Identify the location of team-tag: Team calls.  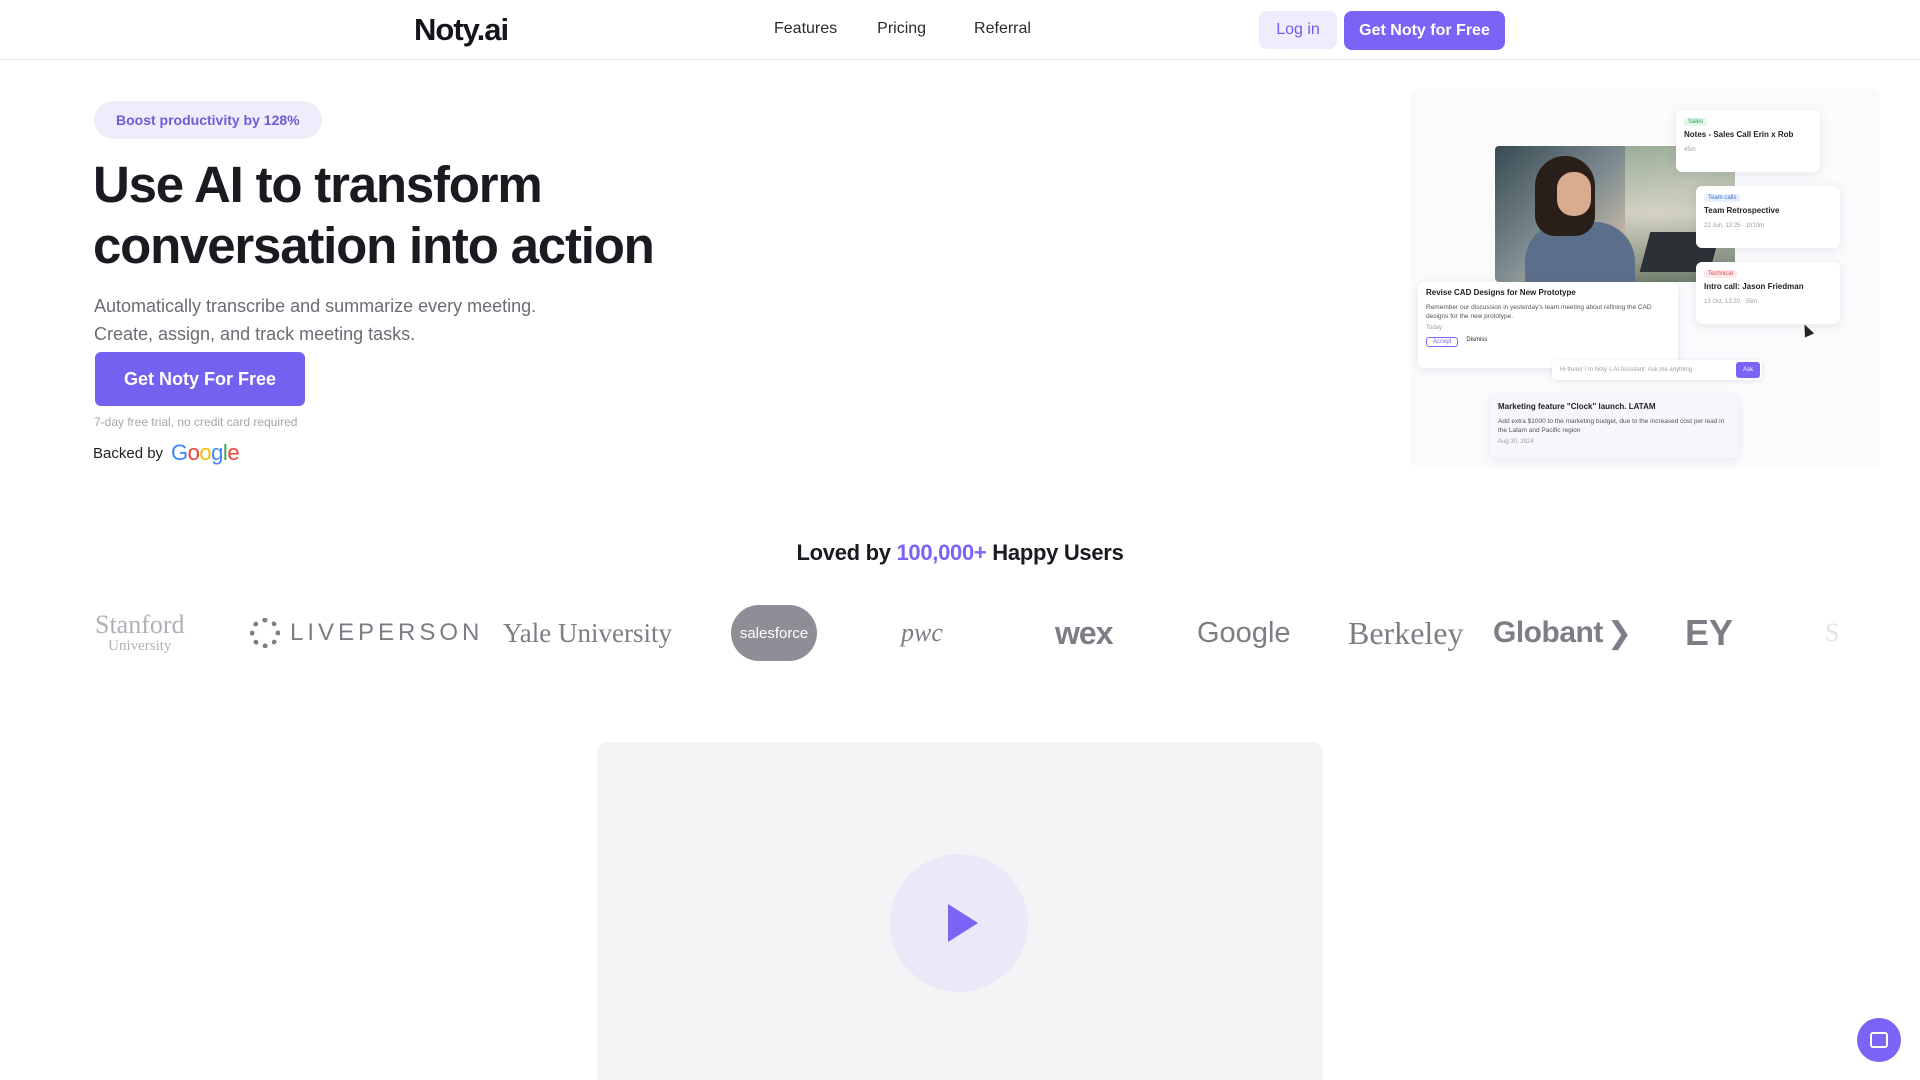
(1722, 198).